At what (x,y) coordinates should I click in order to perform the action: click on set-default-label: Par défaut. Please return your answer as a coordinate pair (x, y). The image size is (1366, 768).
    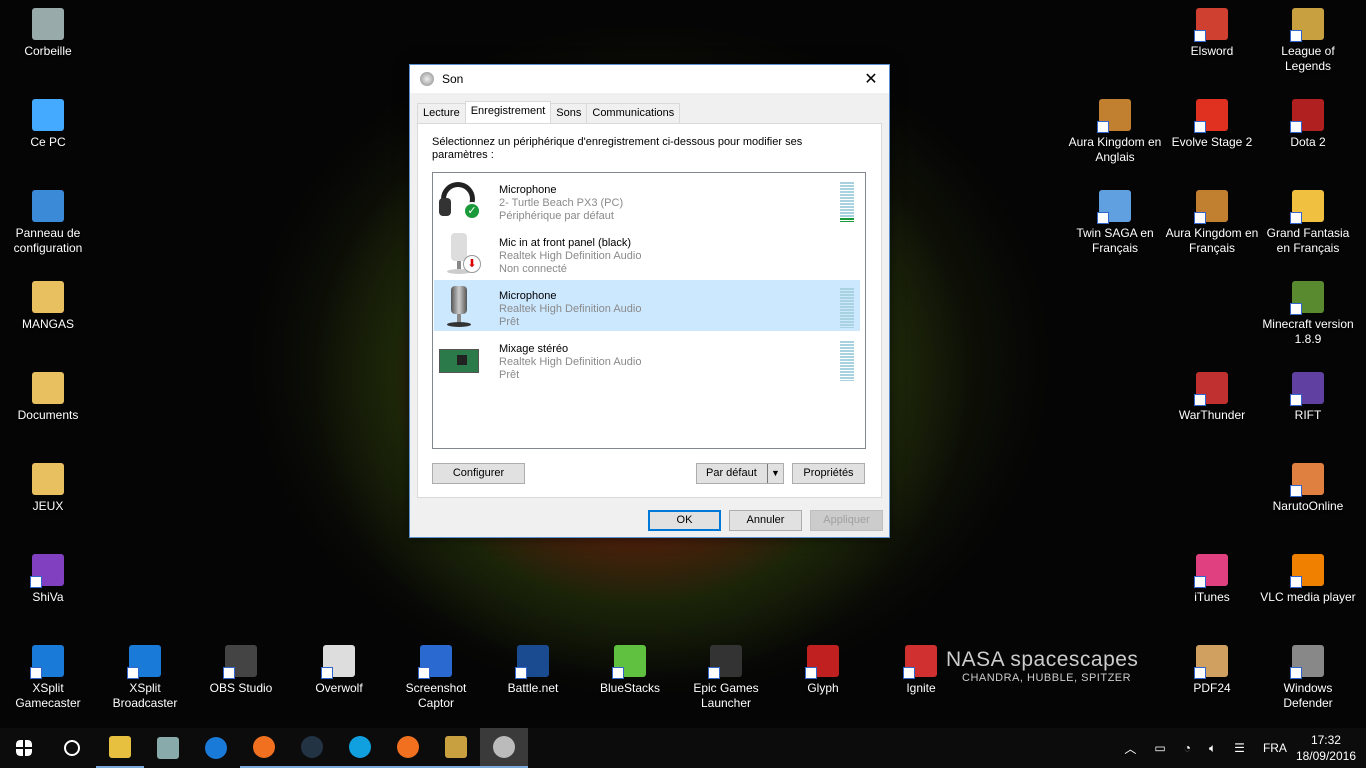
    Looking at the image, I should click on (731, 473).